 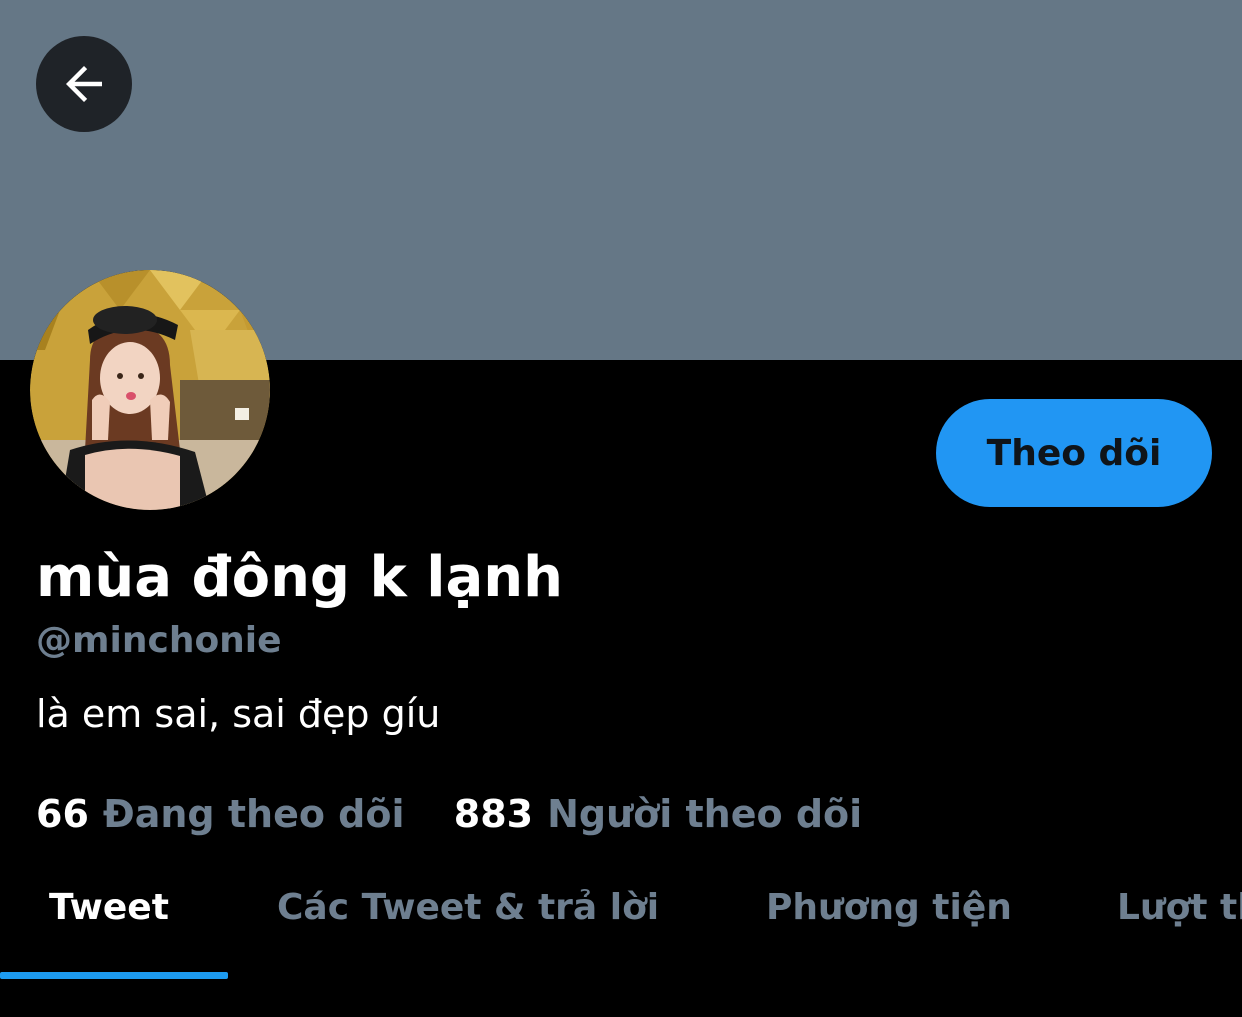 What do you see at coordinates (468, 910) in the screenshot?
I see `tab-tweets-and-replies: Các Tweet & trả lời` at bounding box center [468, 910].